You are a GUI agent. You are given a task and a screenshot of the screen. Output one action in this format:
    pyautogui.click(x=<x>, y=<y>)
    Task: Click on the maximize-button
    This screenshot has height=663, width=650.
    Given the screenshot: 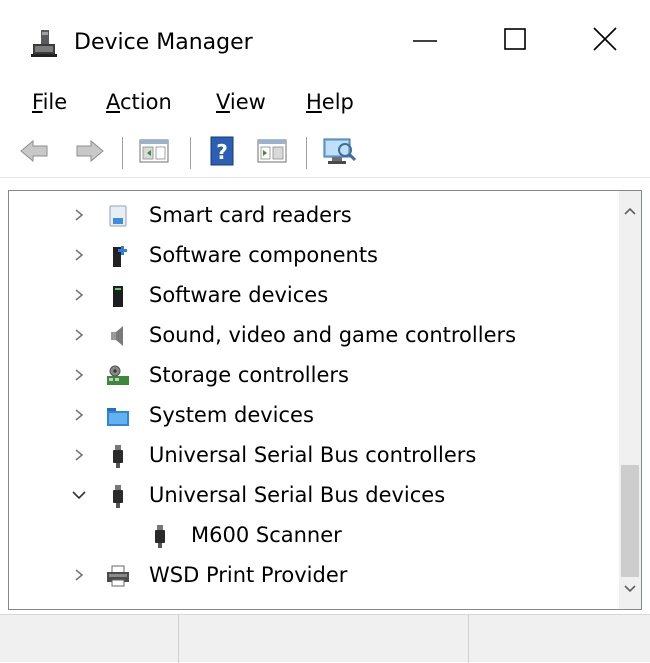 What is the action you would take?
    pyautogui.click(x=515, y=39)
    